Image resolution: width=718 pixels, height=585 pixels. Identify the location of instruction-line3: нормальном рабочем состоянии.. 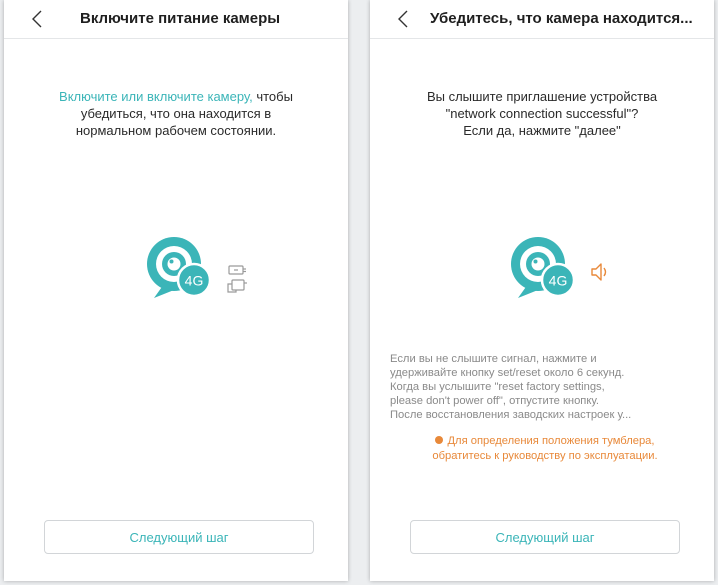
(176, 130).